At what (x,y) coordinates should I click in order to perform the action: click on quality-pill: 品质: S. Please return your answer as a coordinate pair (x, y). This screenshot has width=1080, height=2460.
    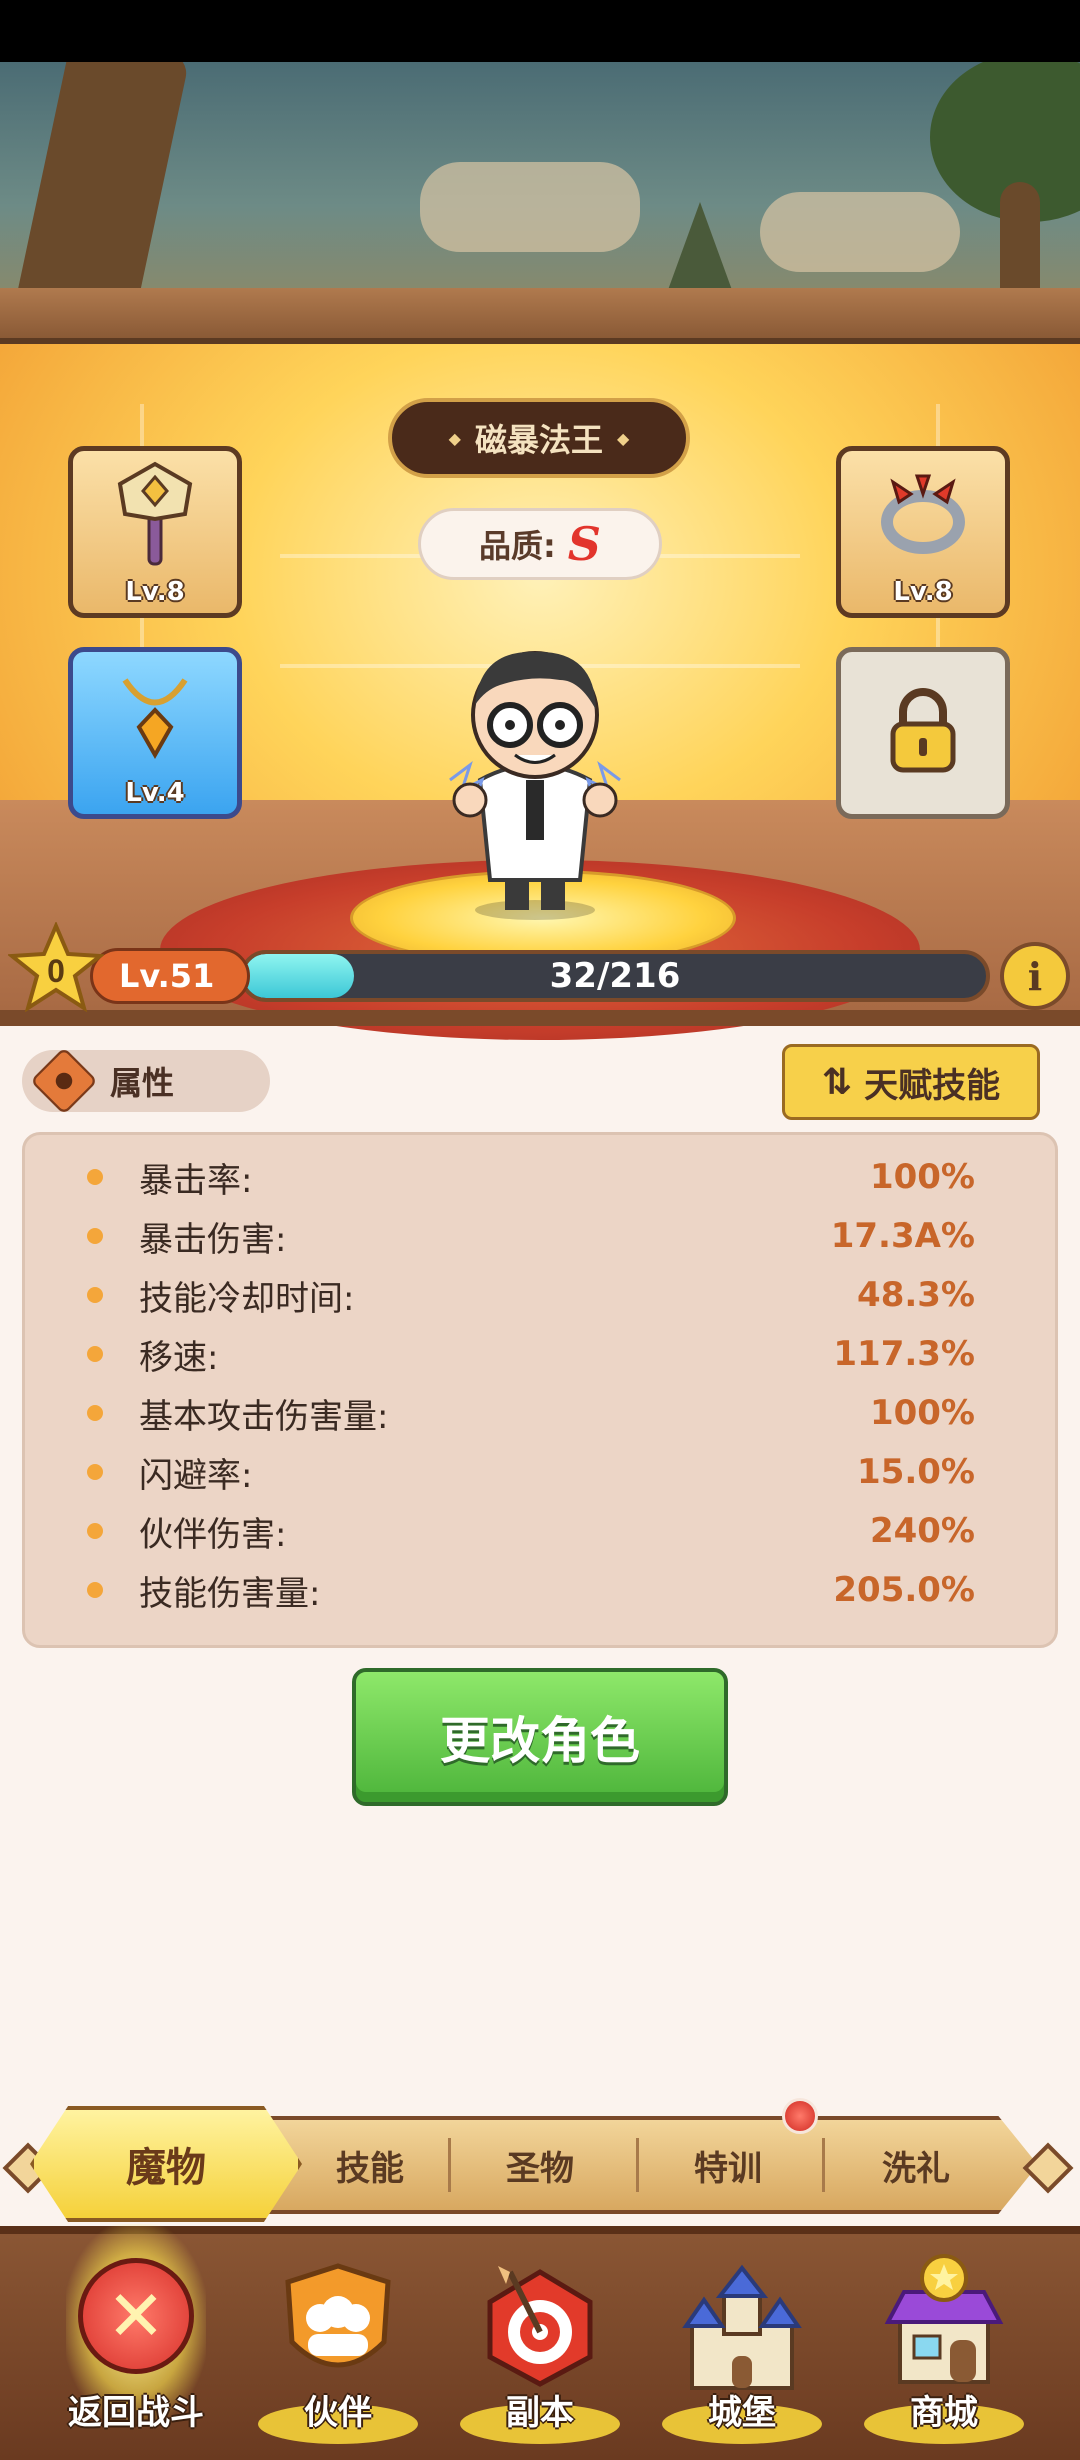
    Looking at the image, I should click on (540, 544).